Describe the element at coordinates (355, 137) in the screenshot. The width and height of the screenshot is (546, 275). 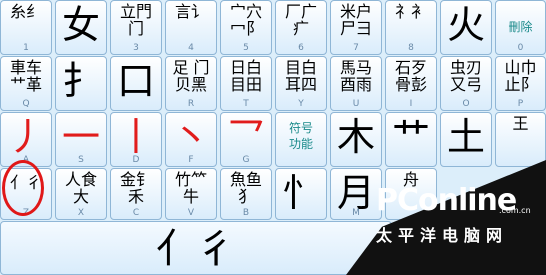
I see `key-label: 木` at that location.